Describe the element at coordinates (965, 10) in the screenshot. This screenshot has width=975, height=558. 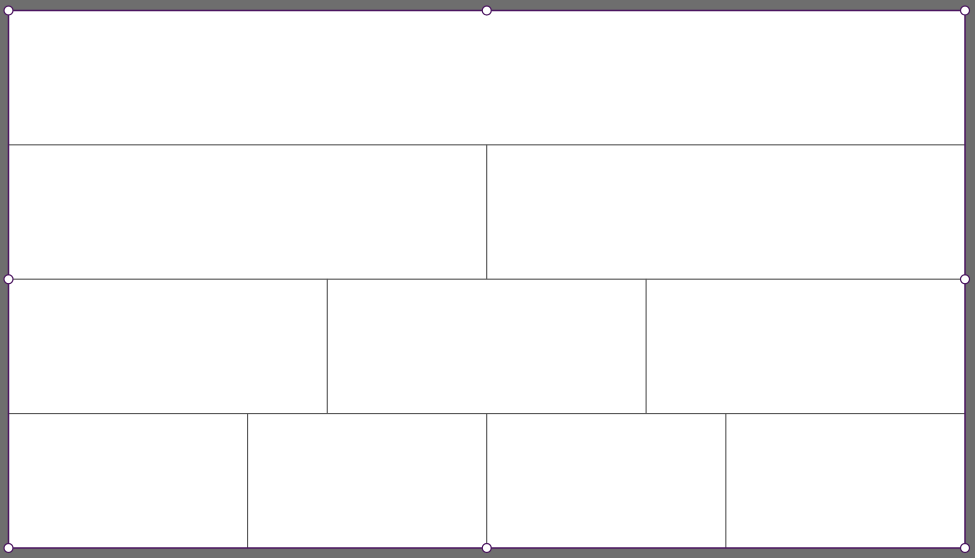
I see `resize-handle-top-right` at that location.